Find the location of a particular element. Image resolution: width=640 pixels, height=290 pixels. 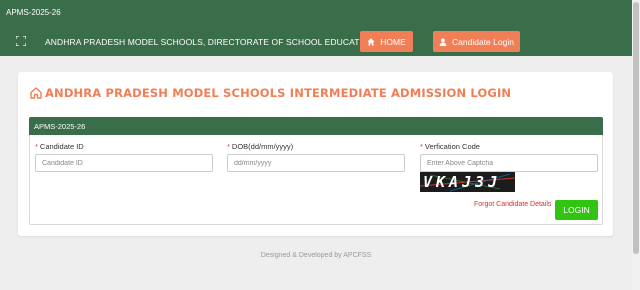

vertical-scrollbar is located at coordinates (636, 145).